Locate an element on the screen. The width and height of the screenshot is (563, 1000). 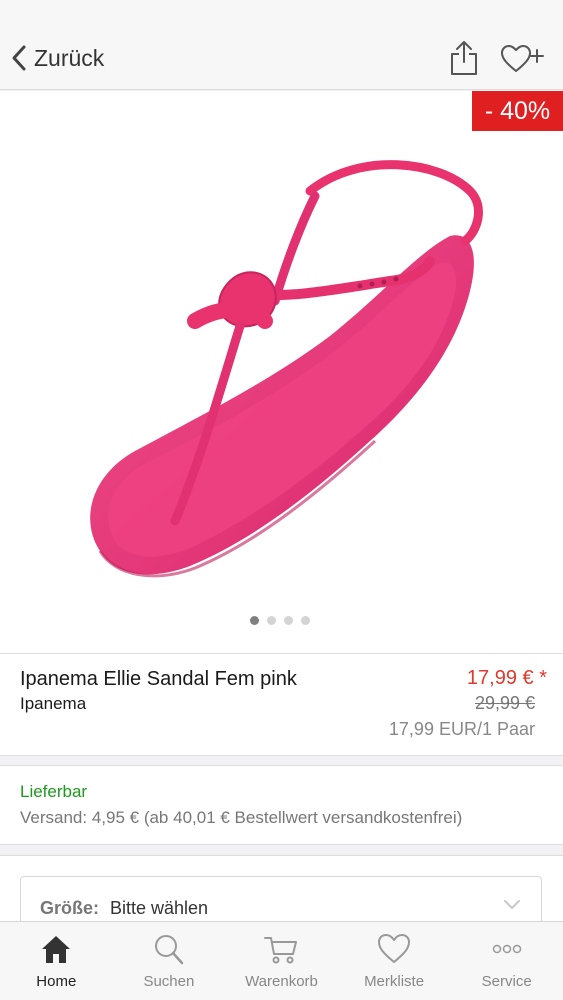
tab-search: Suchen is located at coordinates (169, 961).